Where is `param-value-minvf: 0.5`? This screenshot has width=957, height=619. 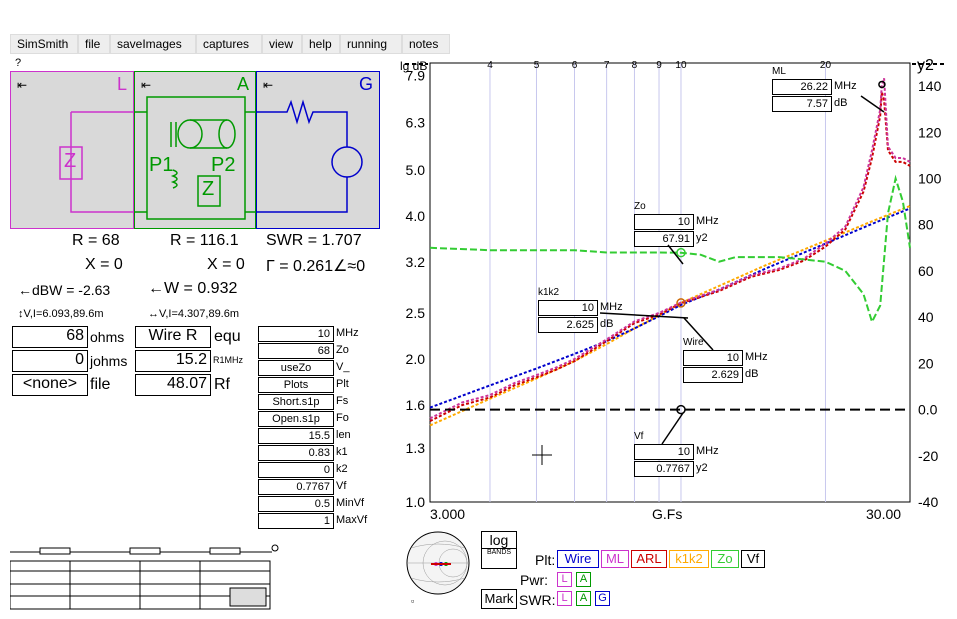 param-value-minvf: 0.5 is located at coordinates (296, 504).